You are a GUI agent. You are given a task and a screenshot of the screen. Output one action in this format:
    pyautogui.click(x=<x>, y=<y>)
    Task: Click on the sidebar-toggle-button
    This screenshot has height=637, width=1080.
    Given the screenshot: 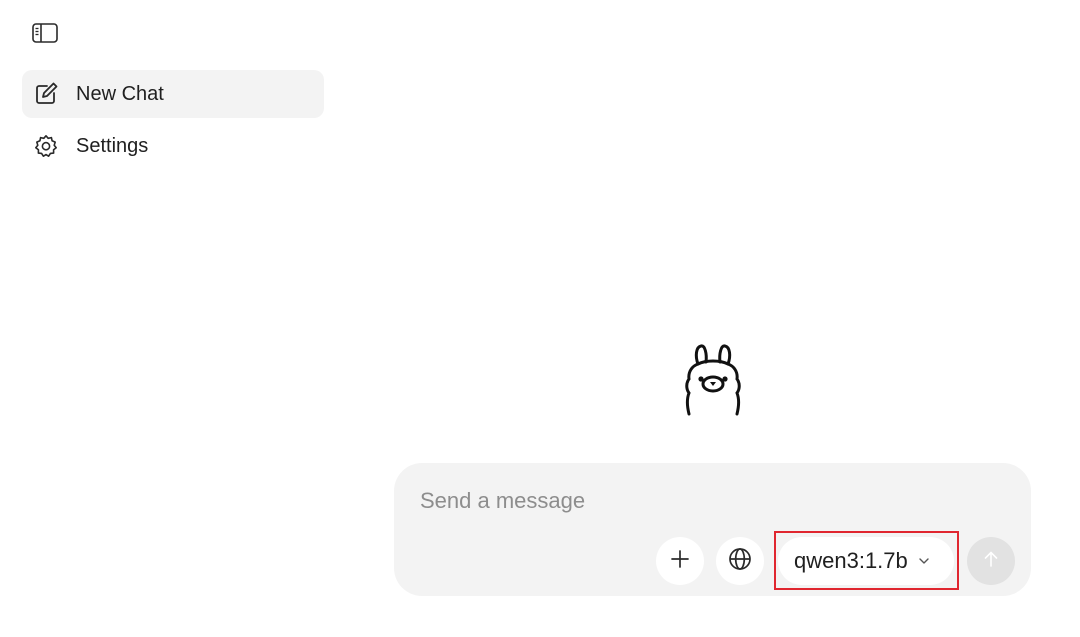 What is the action you would take?
    pyautogui.click(x=45, y=35)
    